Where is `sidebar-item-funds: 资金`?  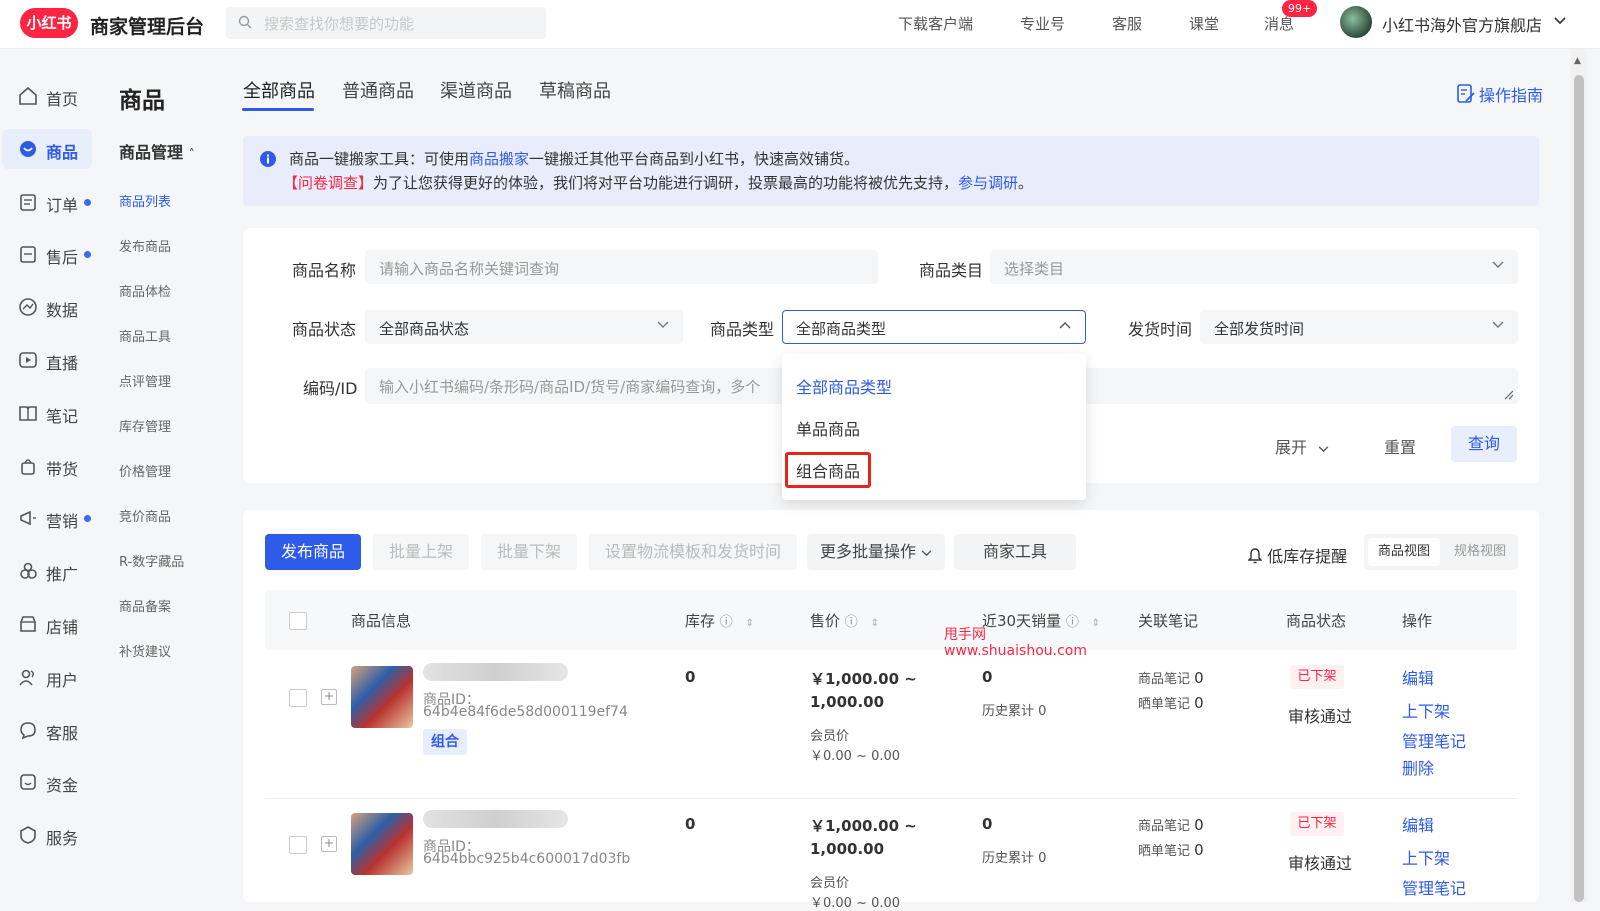
sidebar-item-funds: 资金 is located at coordinates (52, 782).